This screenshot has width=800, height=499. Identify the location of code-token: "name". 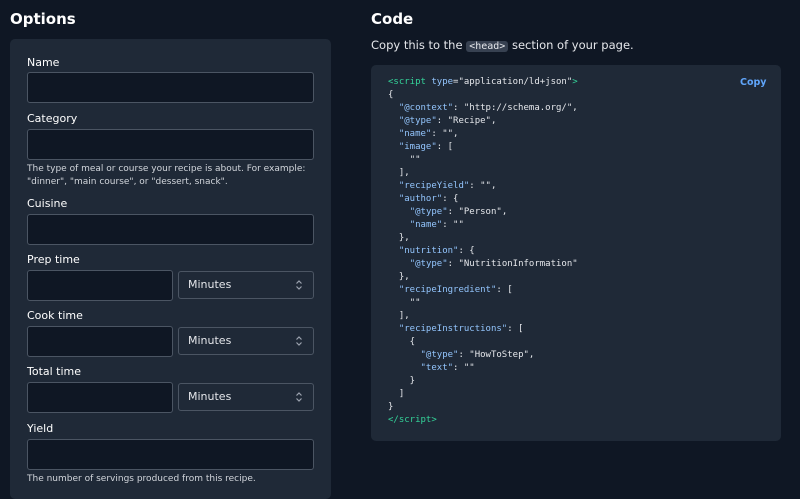
(415, 134).